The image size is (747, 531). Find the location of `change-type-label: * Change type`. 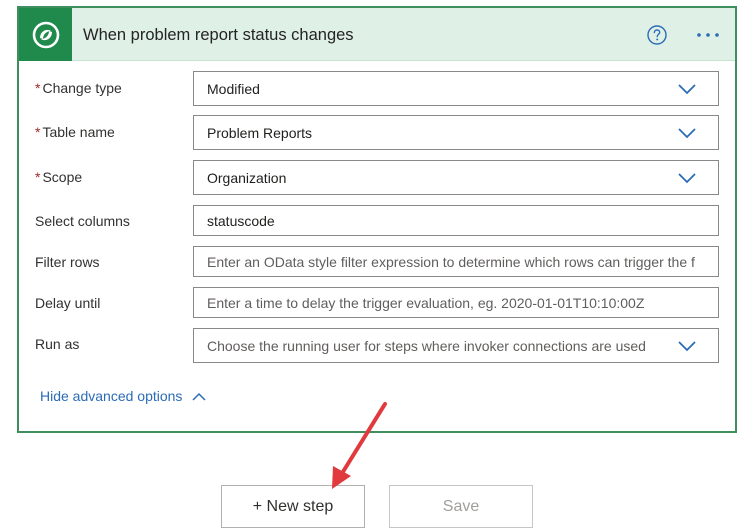

change-type-label: * Change type is located at coordinates (78, 88).